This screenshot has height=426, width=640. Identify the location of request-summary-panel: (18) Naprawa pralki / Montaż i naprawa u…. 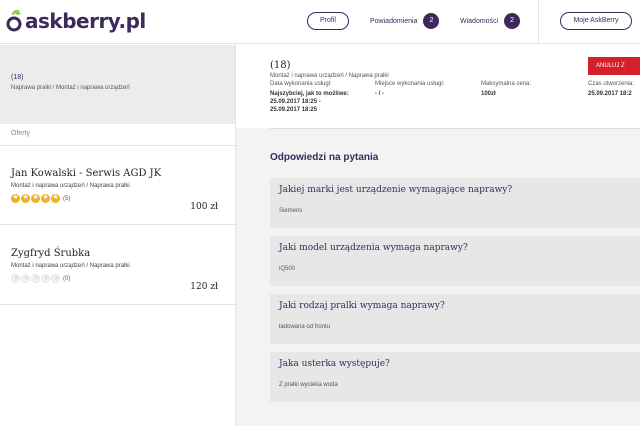
(118, 84).